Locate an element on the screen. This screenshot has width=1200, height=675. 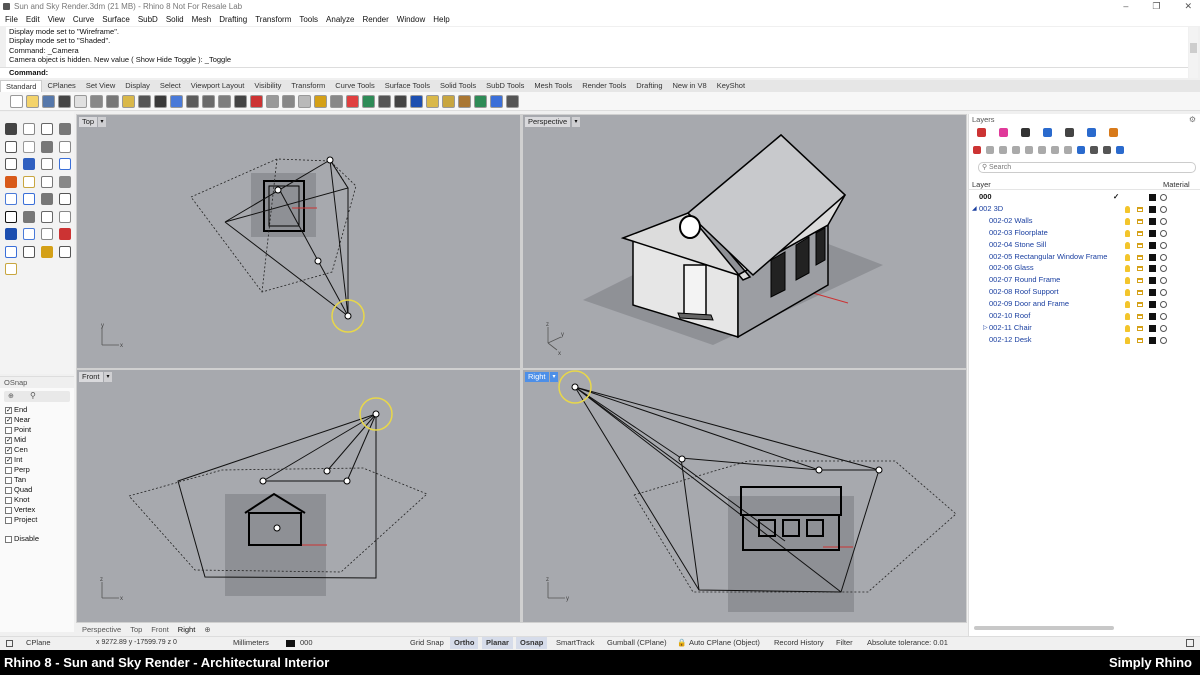
lens-handle is located at coordinates (318, 261).